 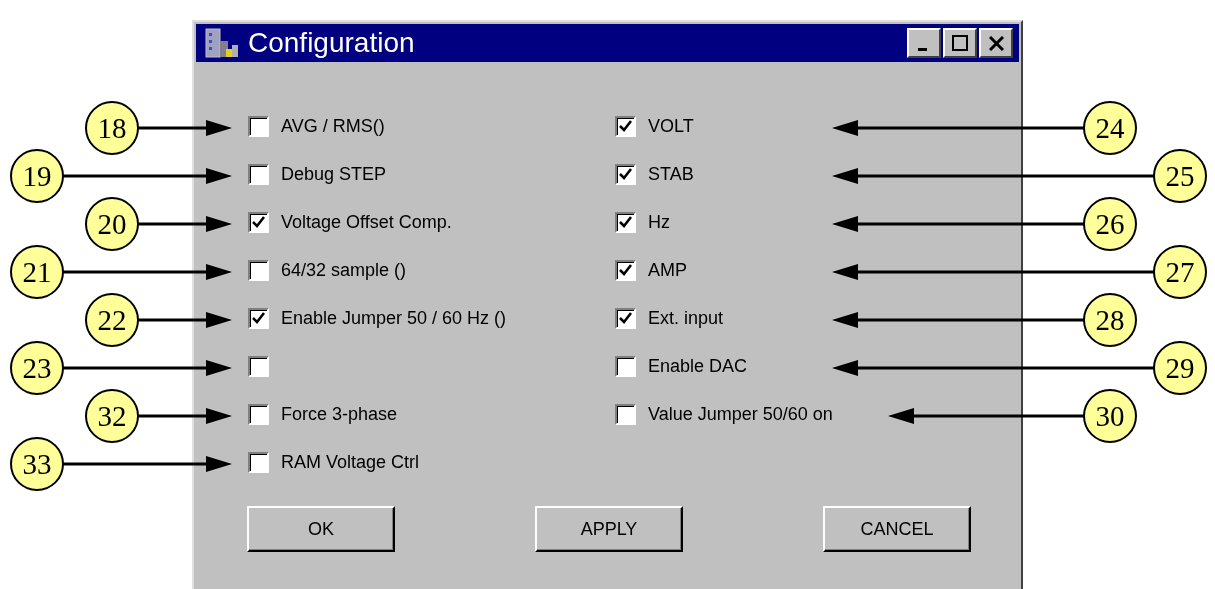 I want to click on minimize-button, so click(x=924, y=43).